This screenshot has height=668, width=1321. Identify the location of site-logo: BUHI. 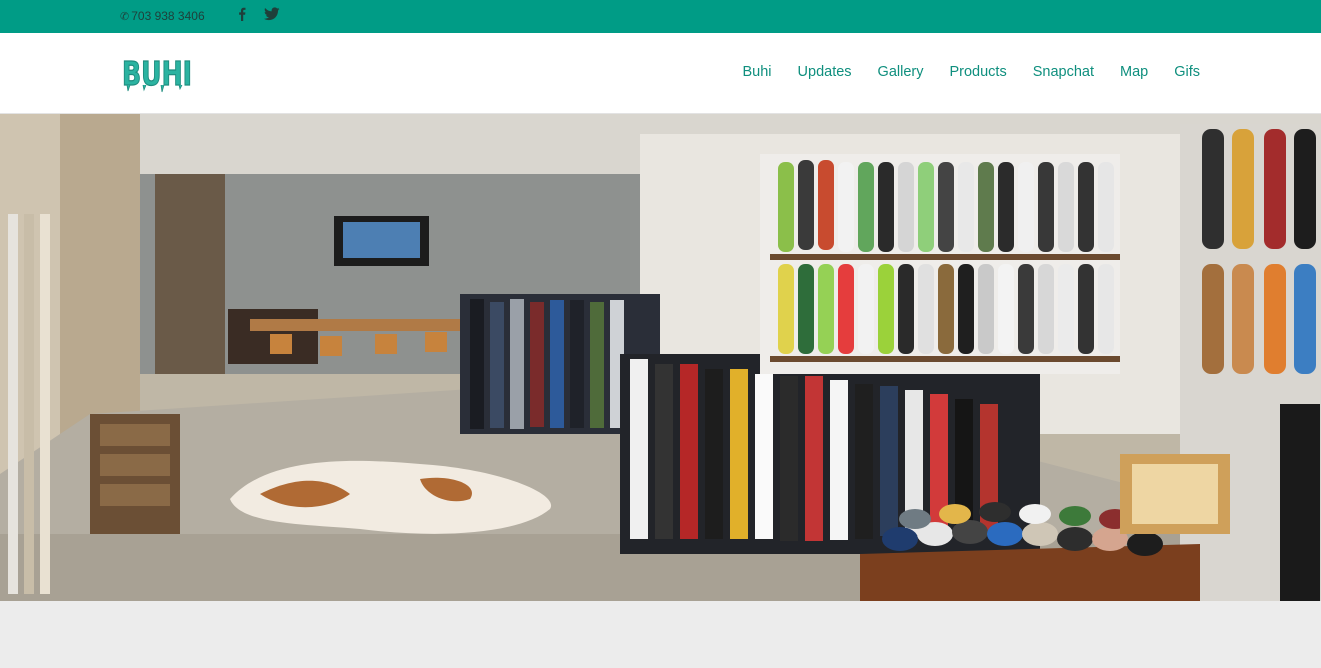
(158, 72).